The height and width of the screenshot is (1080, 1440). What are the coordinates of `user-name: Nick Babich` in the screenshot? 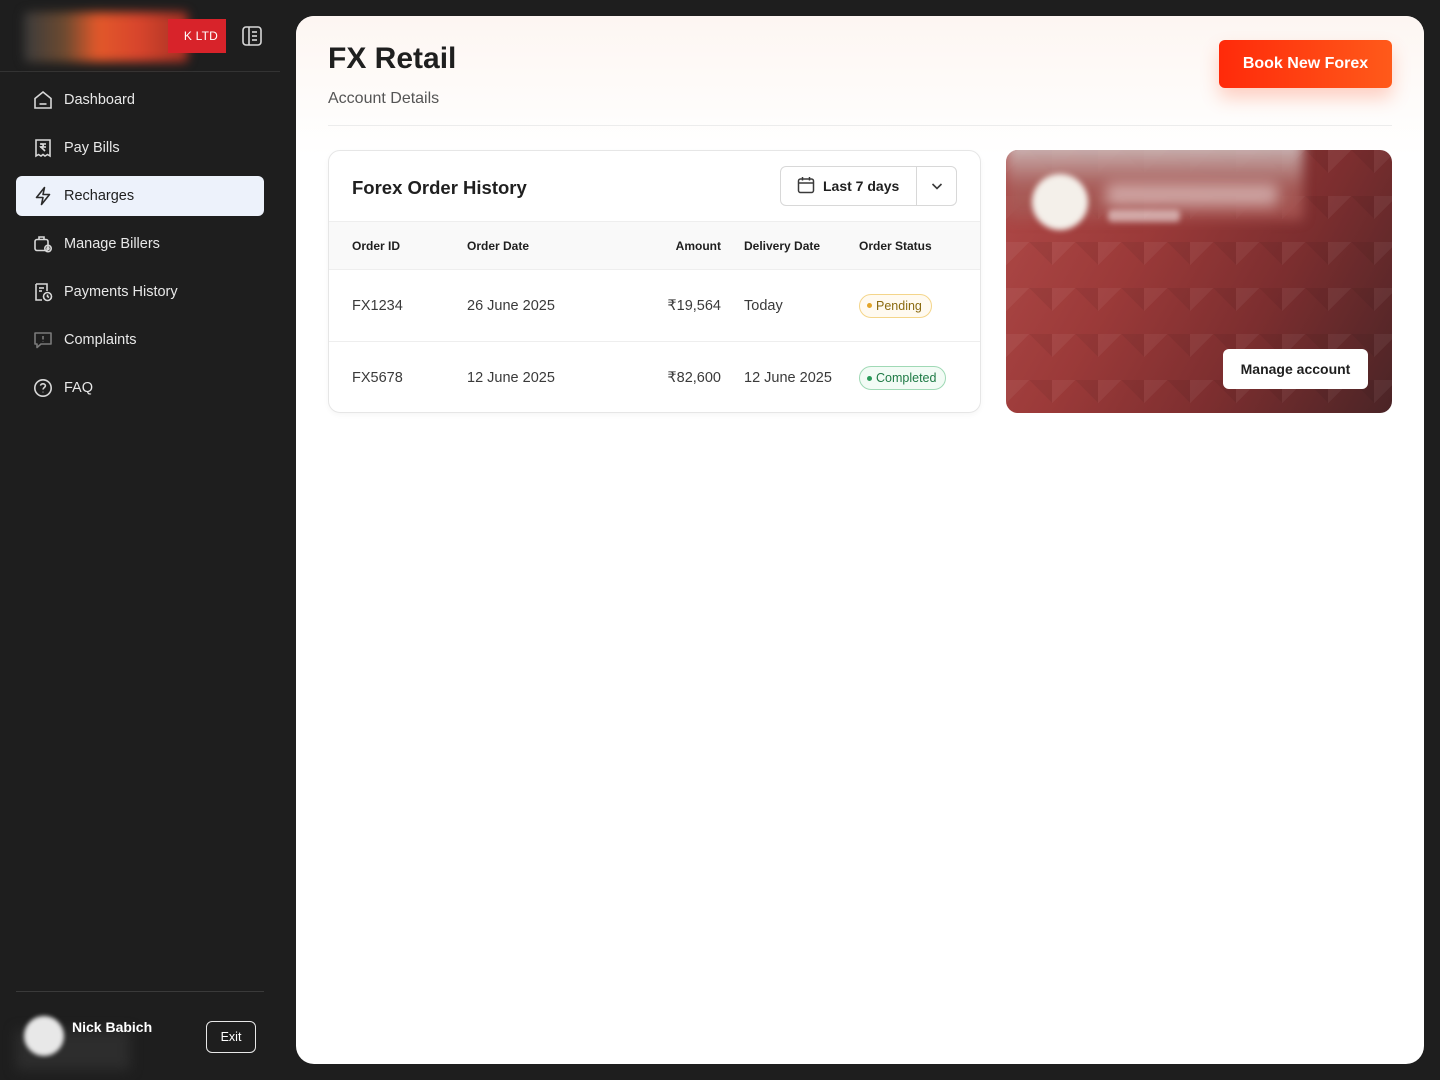 It's located at (112, 1027).